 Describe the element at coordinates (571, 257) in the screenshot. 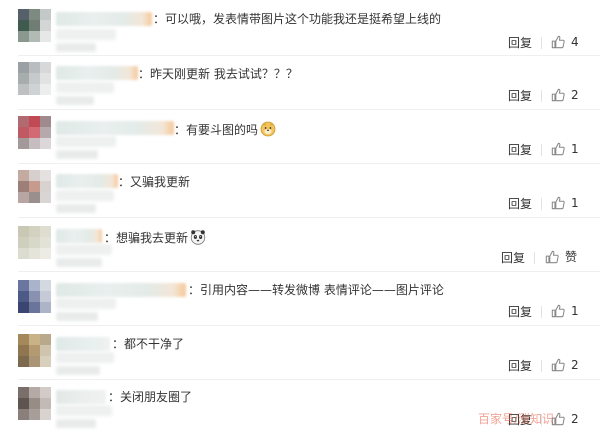

I see `like-count: 赞` at that location.